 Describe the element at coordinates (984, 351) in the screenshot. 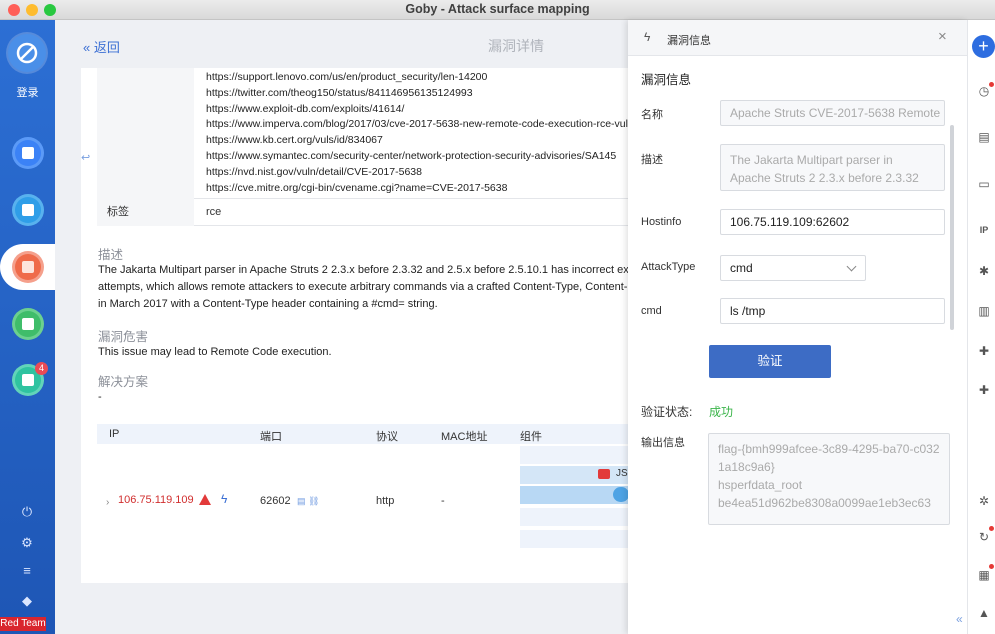

I see `plugin-icon: ✚` at that location.